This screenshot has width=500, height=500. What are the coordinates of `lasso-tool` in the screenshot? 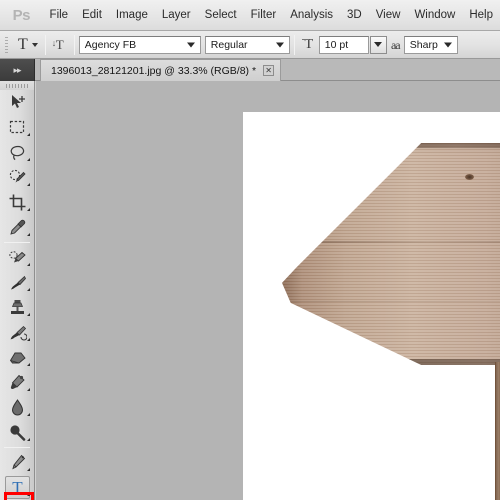 It's located at (17, 152).